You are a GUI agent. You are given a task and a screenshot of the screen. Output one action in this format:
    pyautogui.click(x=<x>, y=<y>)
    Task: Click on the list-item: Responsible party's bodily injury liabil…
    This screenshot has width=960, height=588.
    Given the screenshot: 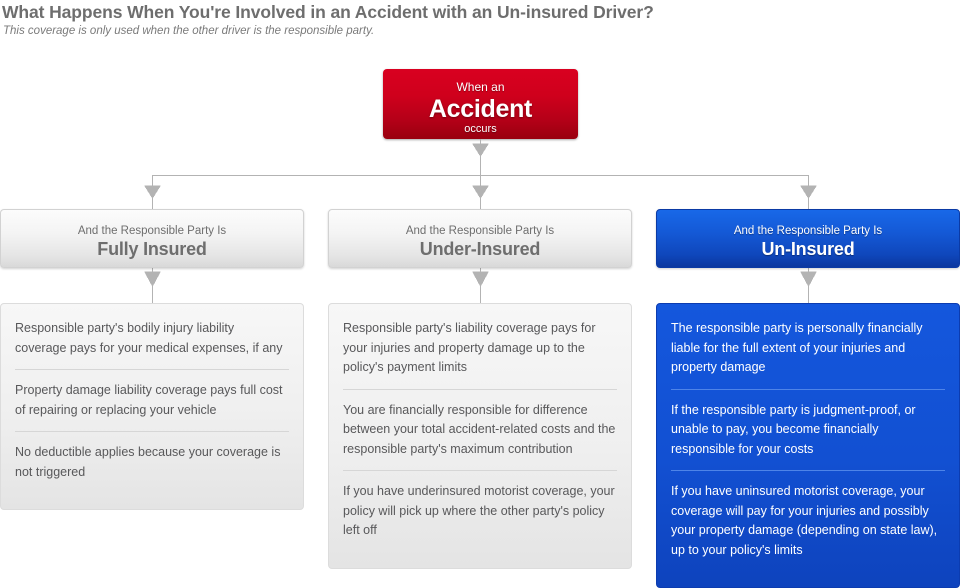 What is the action you would take?
    pyautogui.click(x=149, y=338)
    